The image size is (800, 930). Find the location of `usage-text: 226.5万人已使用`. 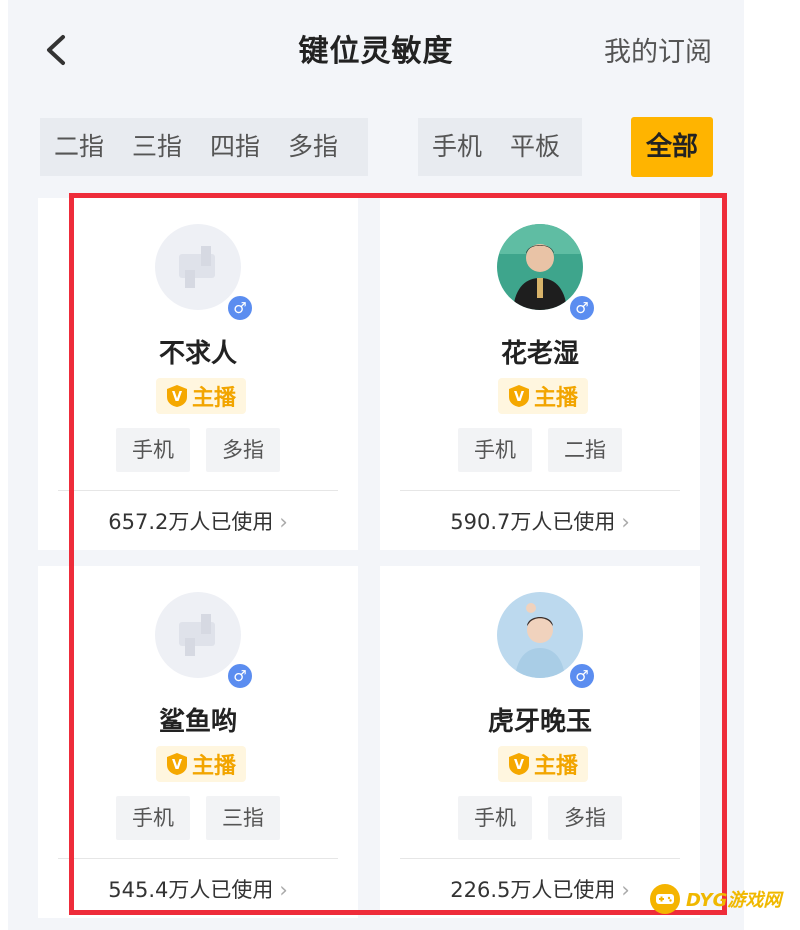

usage-text: 226.5万人已使用 is located at coordinates (533, 890).